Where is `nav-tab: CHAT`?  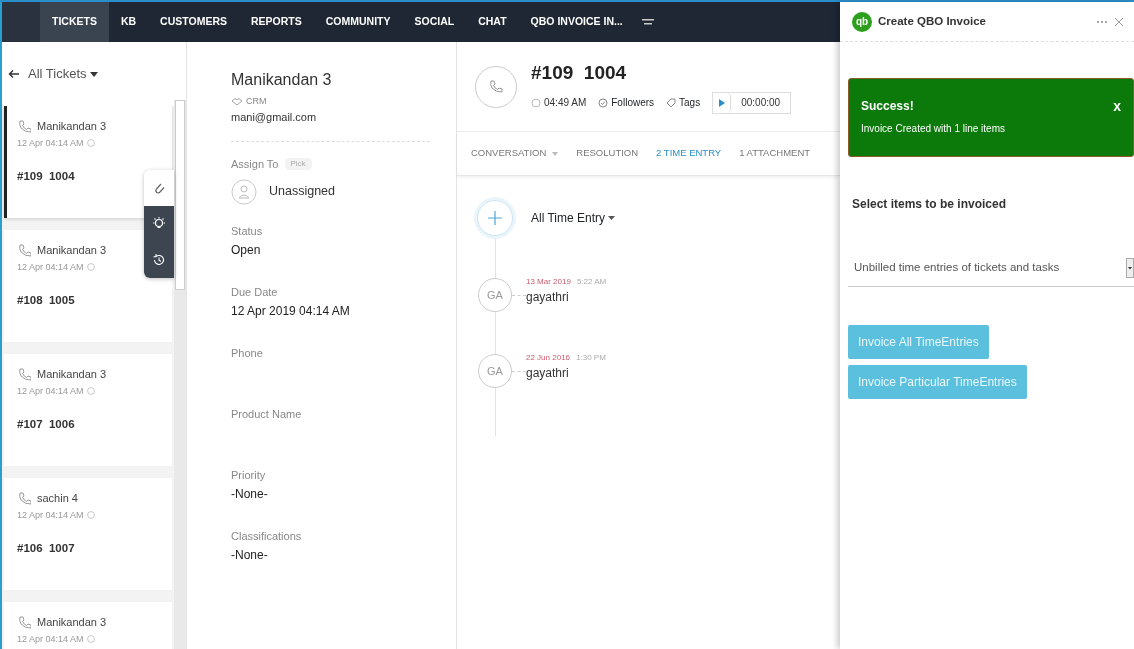
nav-tab: CHAT is located at coordinates (492, 22).